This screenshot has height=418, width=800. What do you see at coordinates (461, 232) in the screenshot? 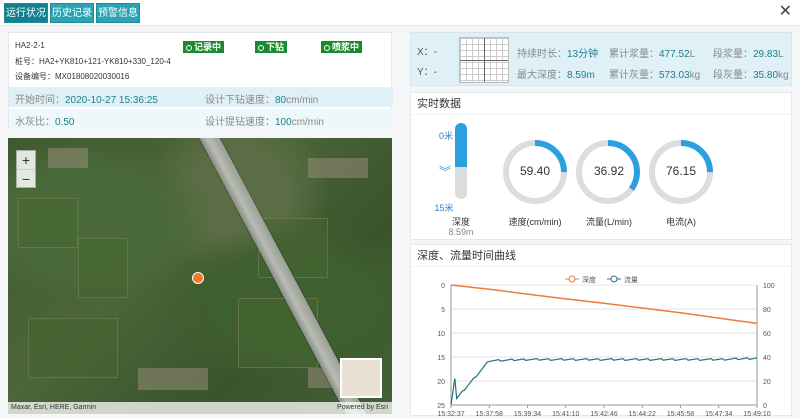
I see `depth-value: 8.59m` at bounding box center [461, 232].